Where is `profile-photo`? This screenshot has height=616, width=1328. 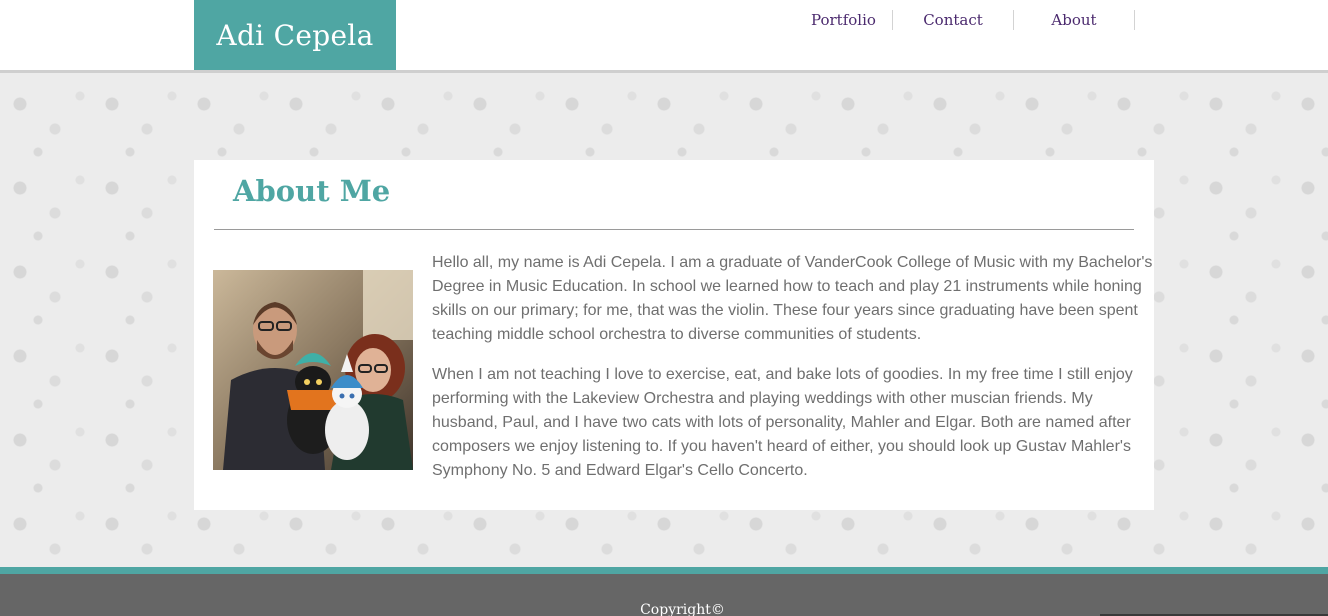 profile-photo is located at coordinates (313, 370).